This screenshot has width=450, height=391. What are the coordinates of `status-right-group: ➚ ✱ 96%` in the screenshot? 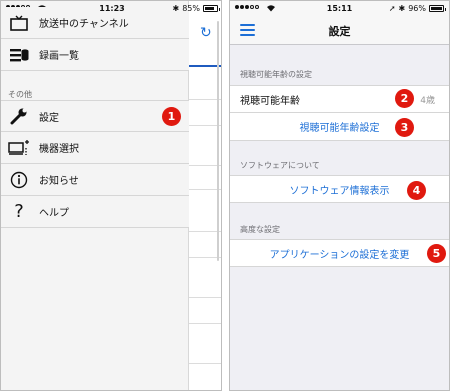 It's located at (417, 8).